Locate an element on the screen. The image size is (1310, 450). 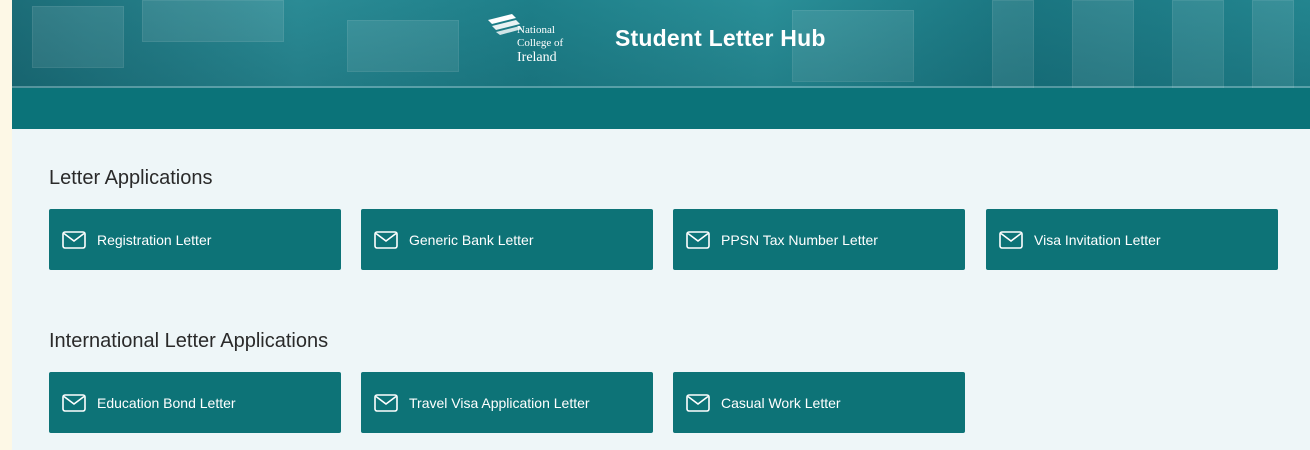
card-label: Visa Invitation Letter is located at coordinates (1097, 239).